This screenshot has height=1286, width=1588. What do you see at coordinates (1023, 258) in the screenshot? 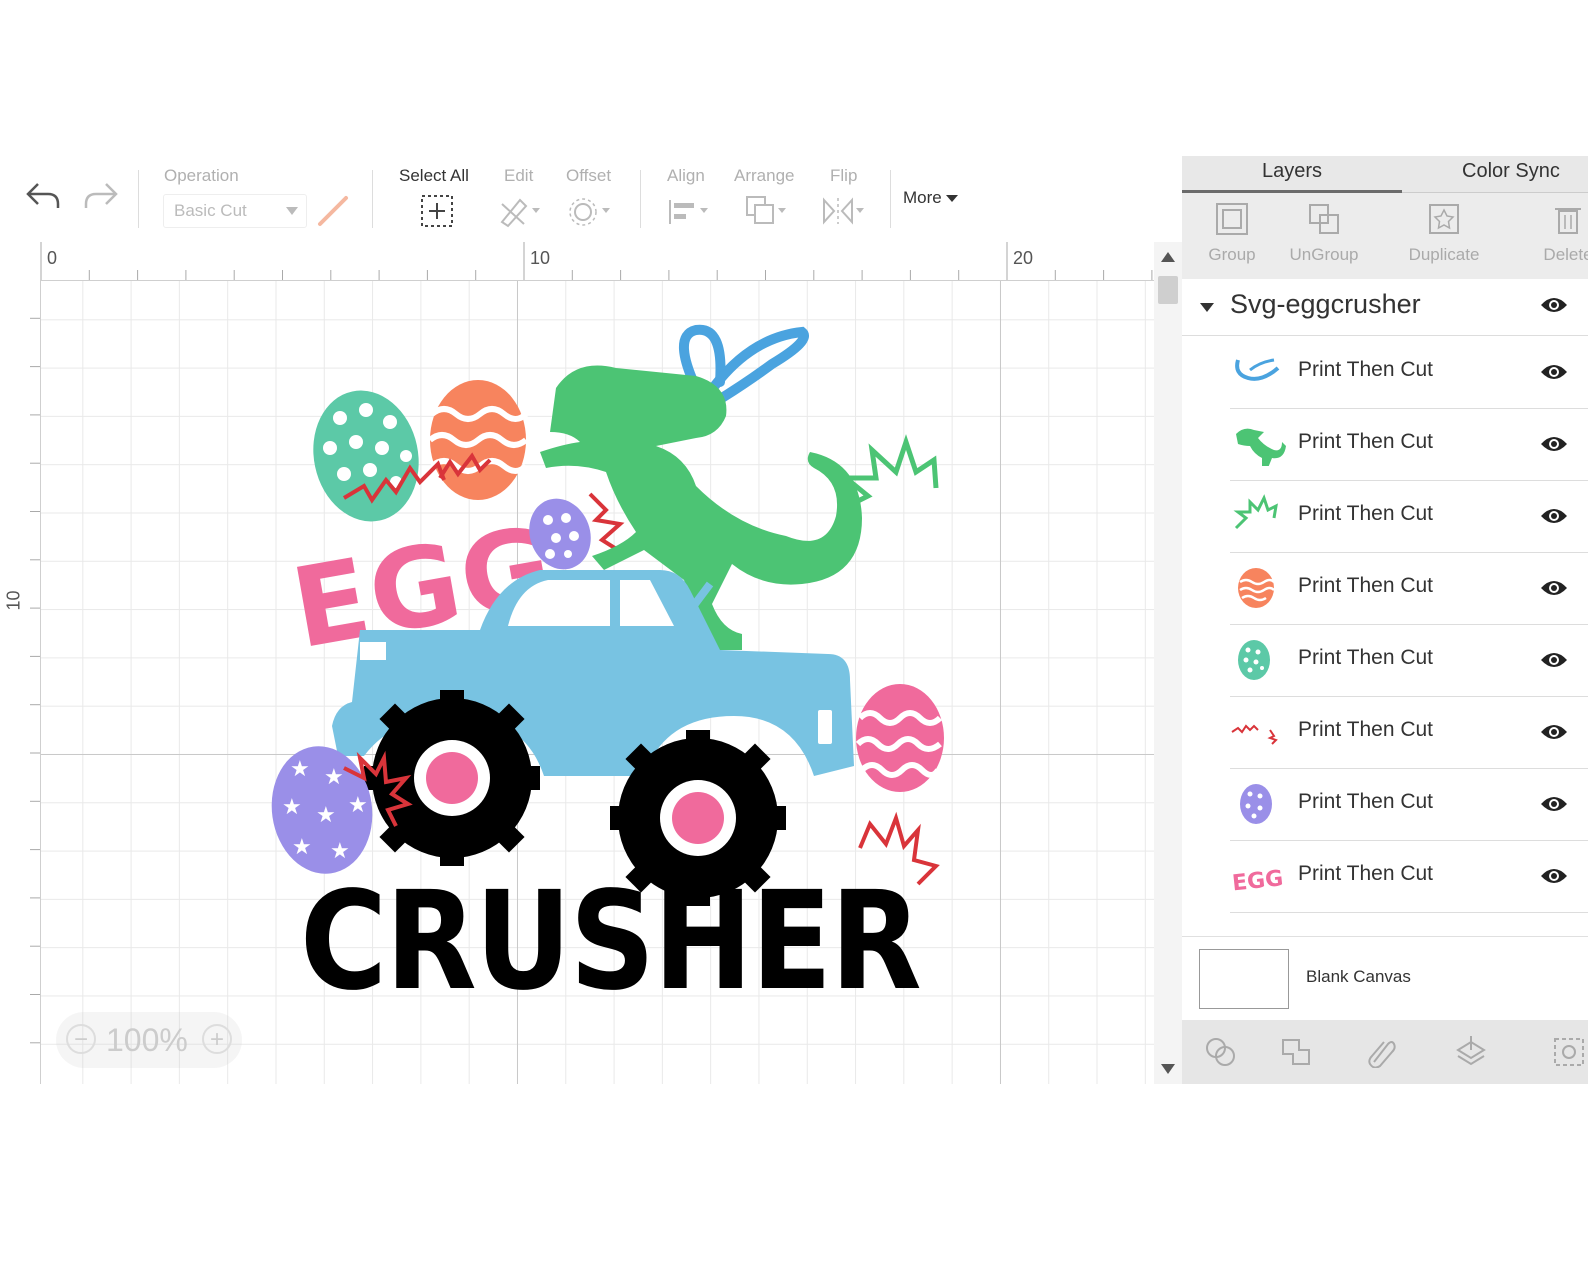
I see `ruler-top-label-20: 20` at bounding box center [1023, 258].